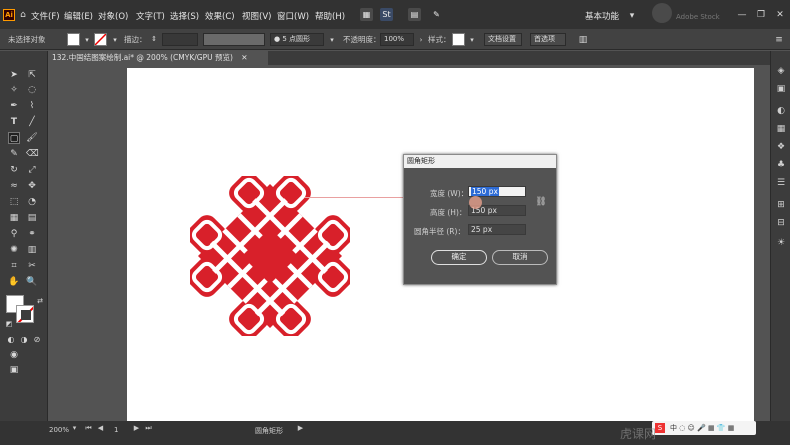  What do you see at coordinates (330, 16) in the screenshot?
I see `menu-help: 帮助(H)` at bounding box center [330, 16].